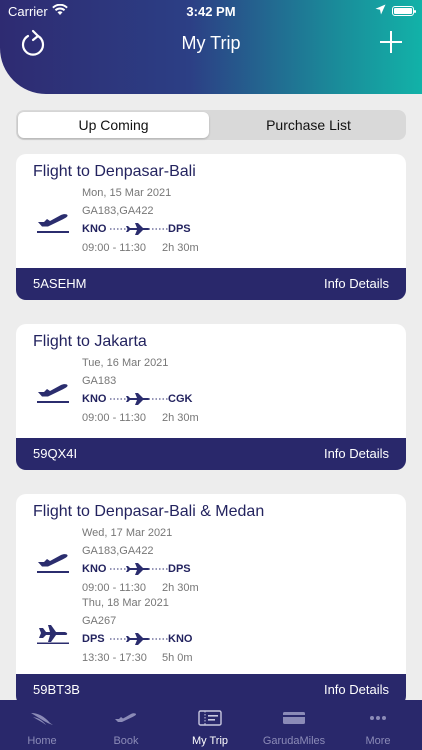  I want to click on boarding-pass-icon, so click(210, 718).